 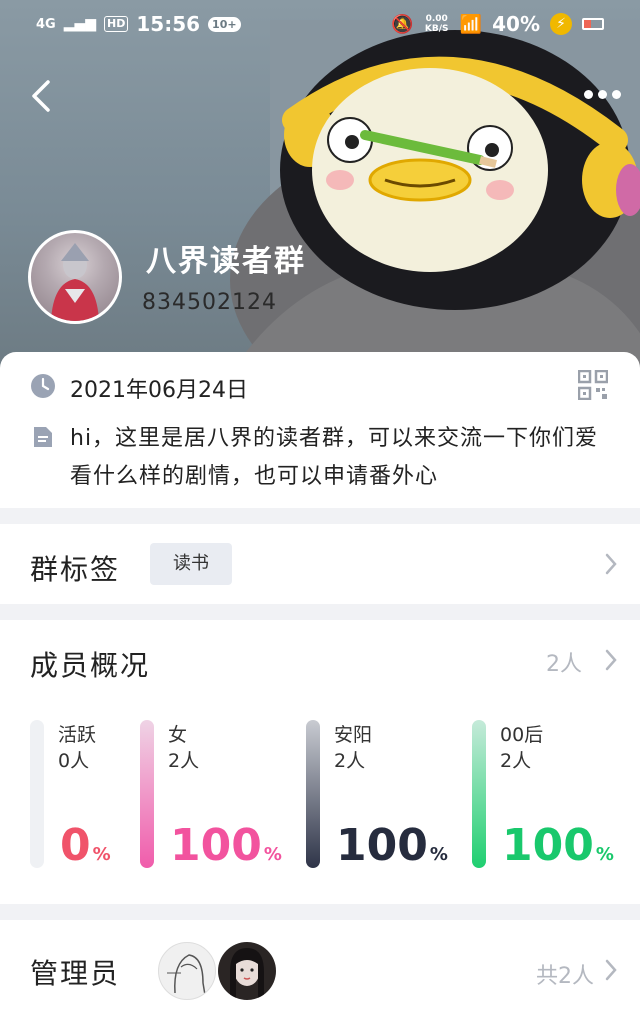 What do you see at coordinates (191, 564) in the screenshot?
I see `tag-chip: 读书` at bounding box center [191, 564].